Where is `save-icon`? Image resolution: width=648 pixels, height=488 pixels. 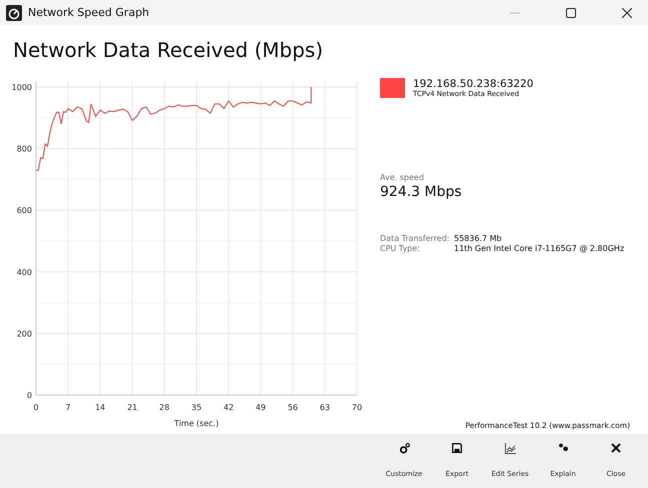
save-icon is located at coordinates (457, 448).